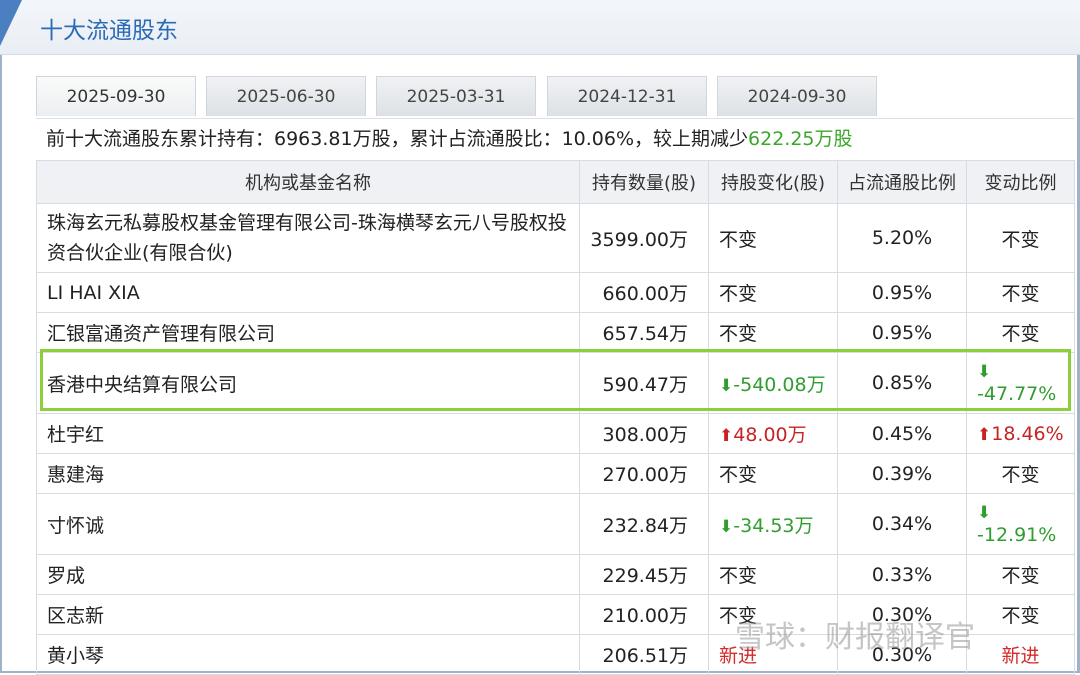  I want to click on holder-name: 香港中央结算有限公司, so click(308, 383).